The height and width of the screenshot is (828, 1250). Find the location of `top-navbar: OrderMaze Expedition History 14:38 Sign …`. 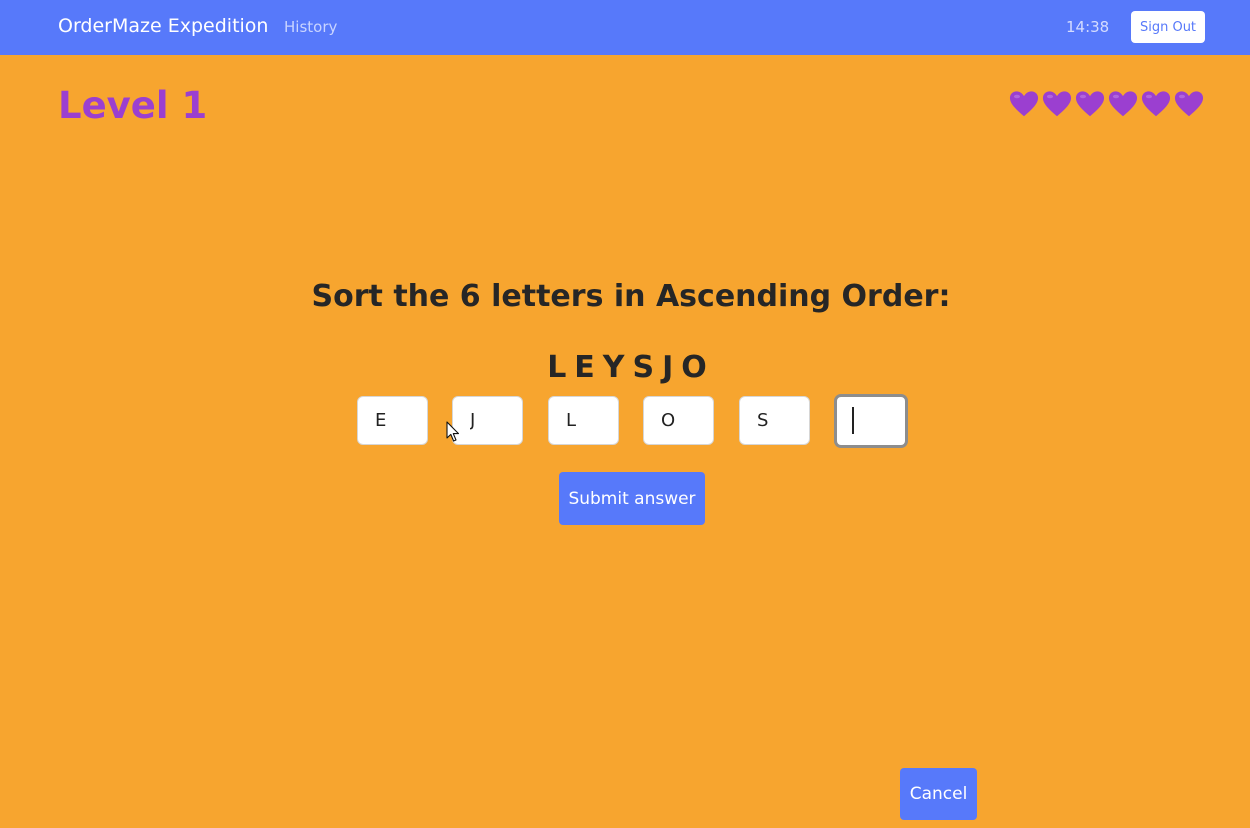

top-navbar: OrderMaze Expedition History 14:38 Sign … is located at coordinates (625, 27).